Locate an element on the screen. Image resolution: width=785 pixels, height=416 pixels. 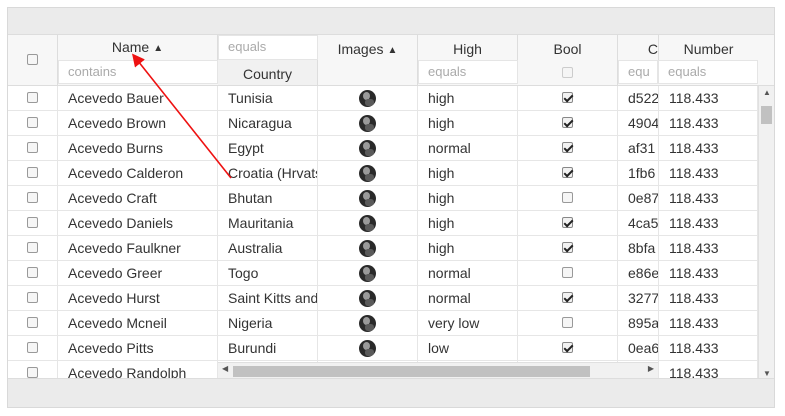
country-cell: Egypt is located at coordinates (268, 148).